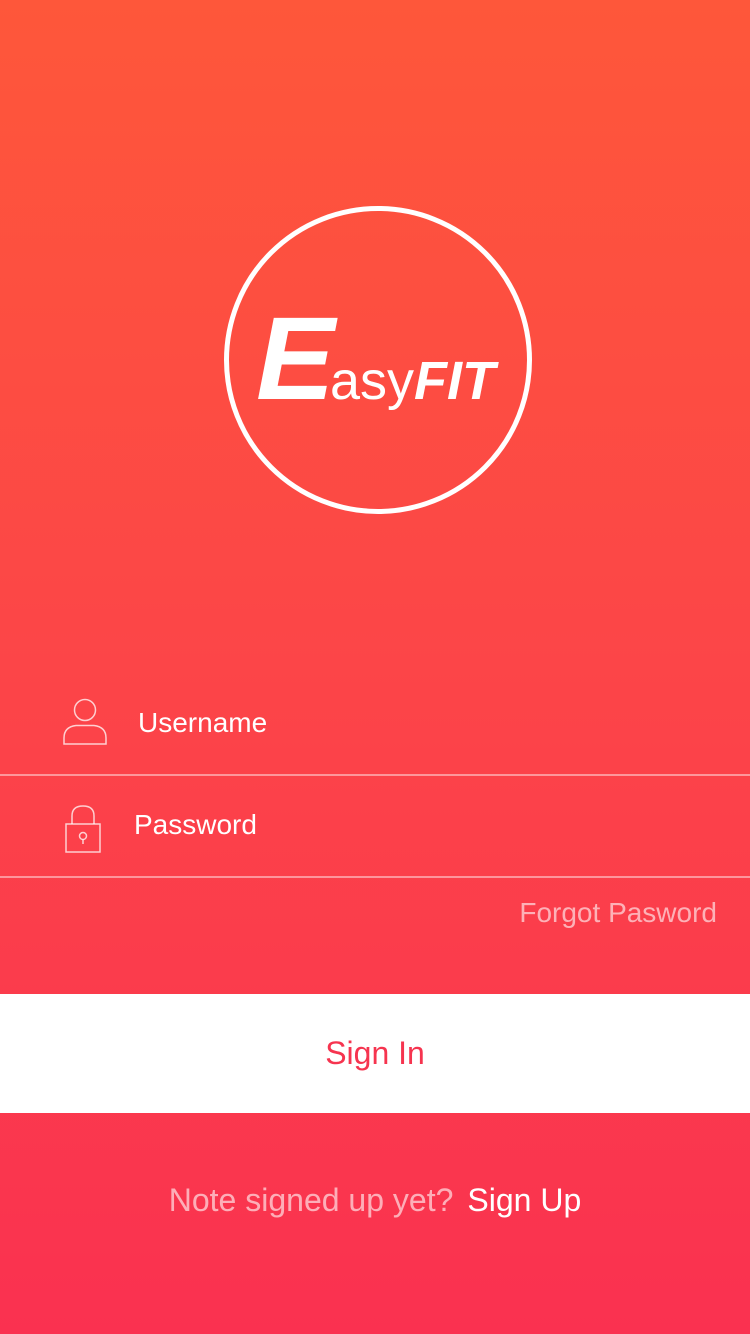 Image resolution: width=750 pixels, height=1334 pixels. Describe the element at coordinates (454, 381) in the screenshot. I see `logo-letters-fit: FIT` at that location.